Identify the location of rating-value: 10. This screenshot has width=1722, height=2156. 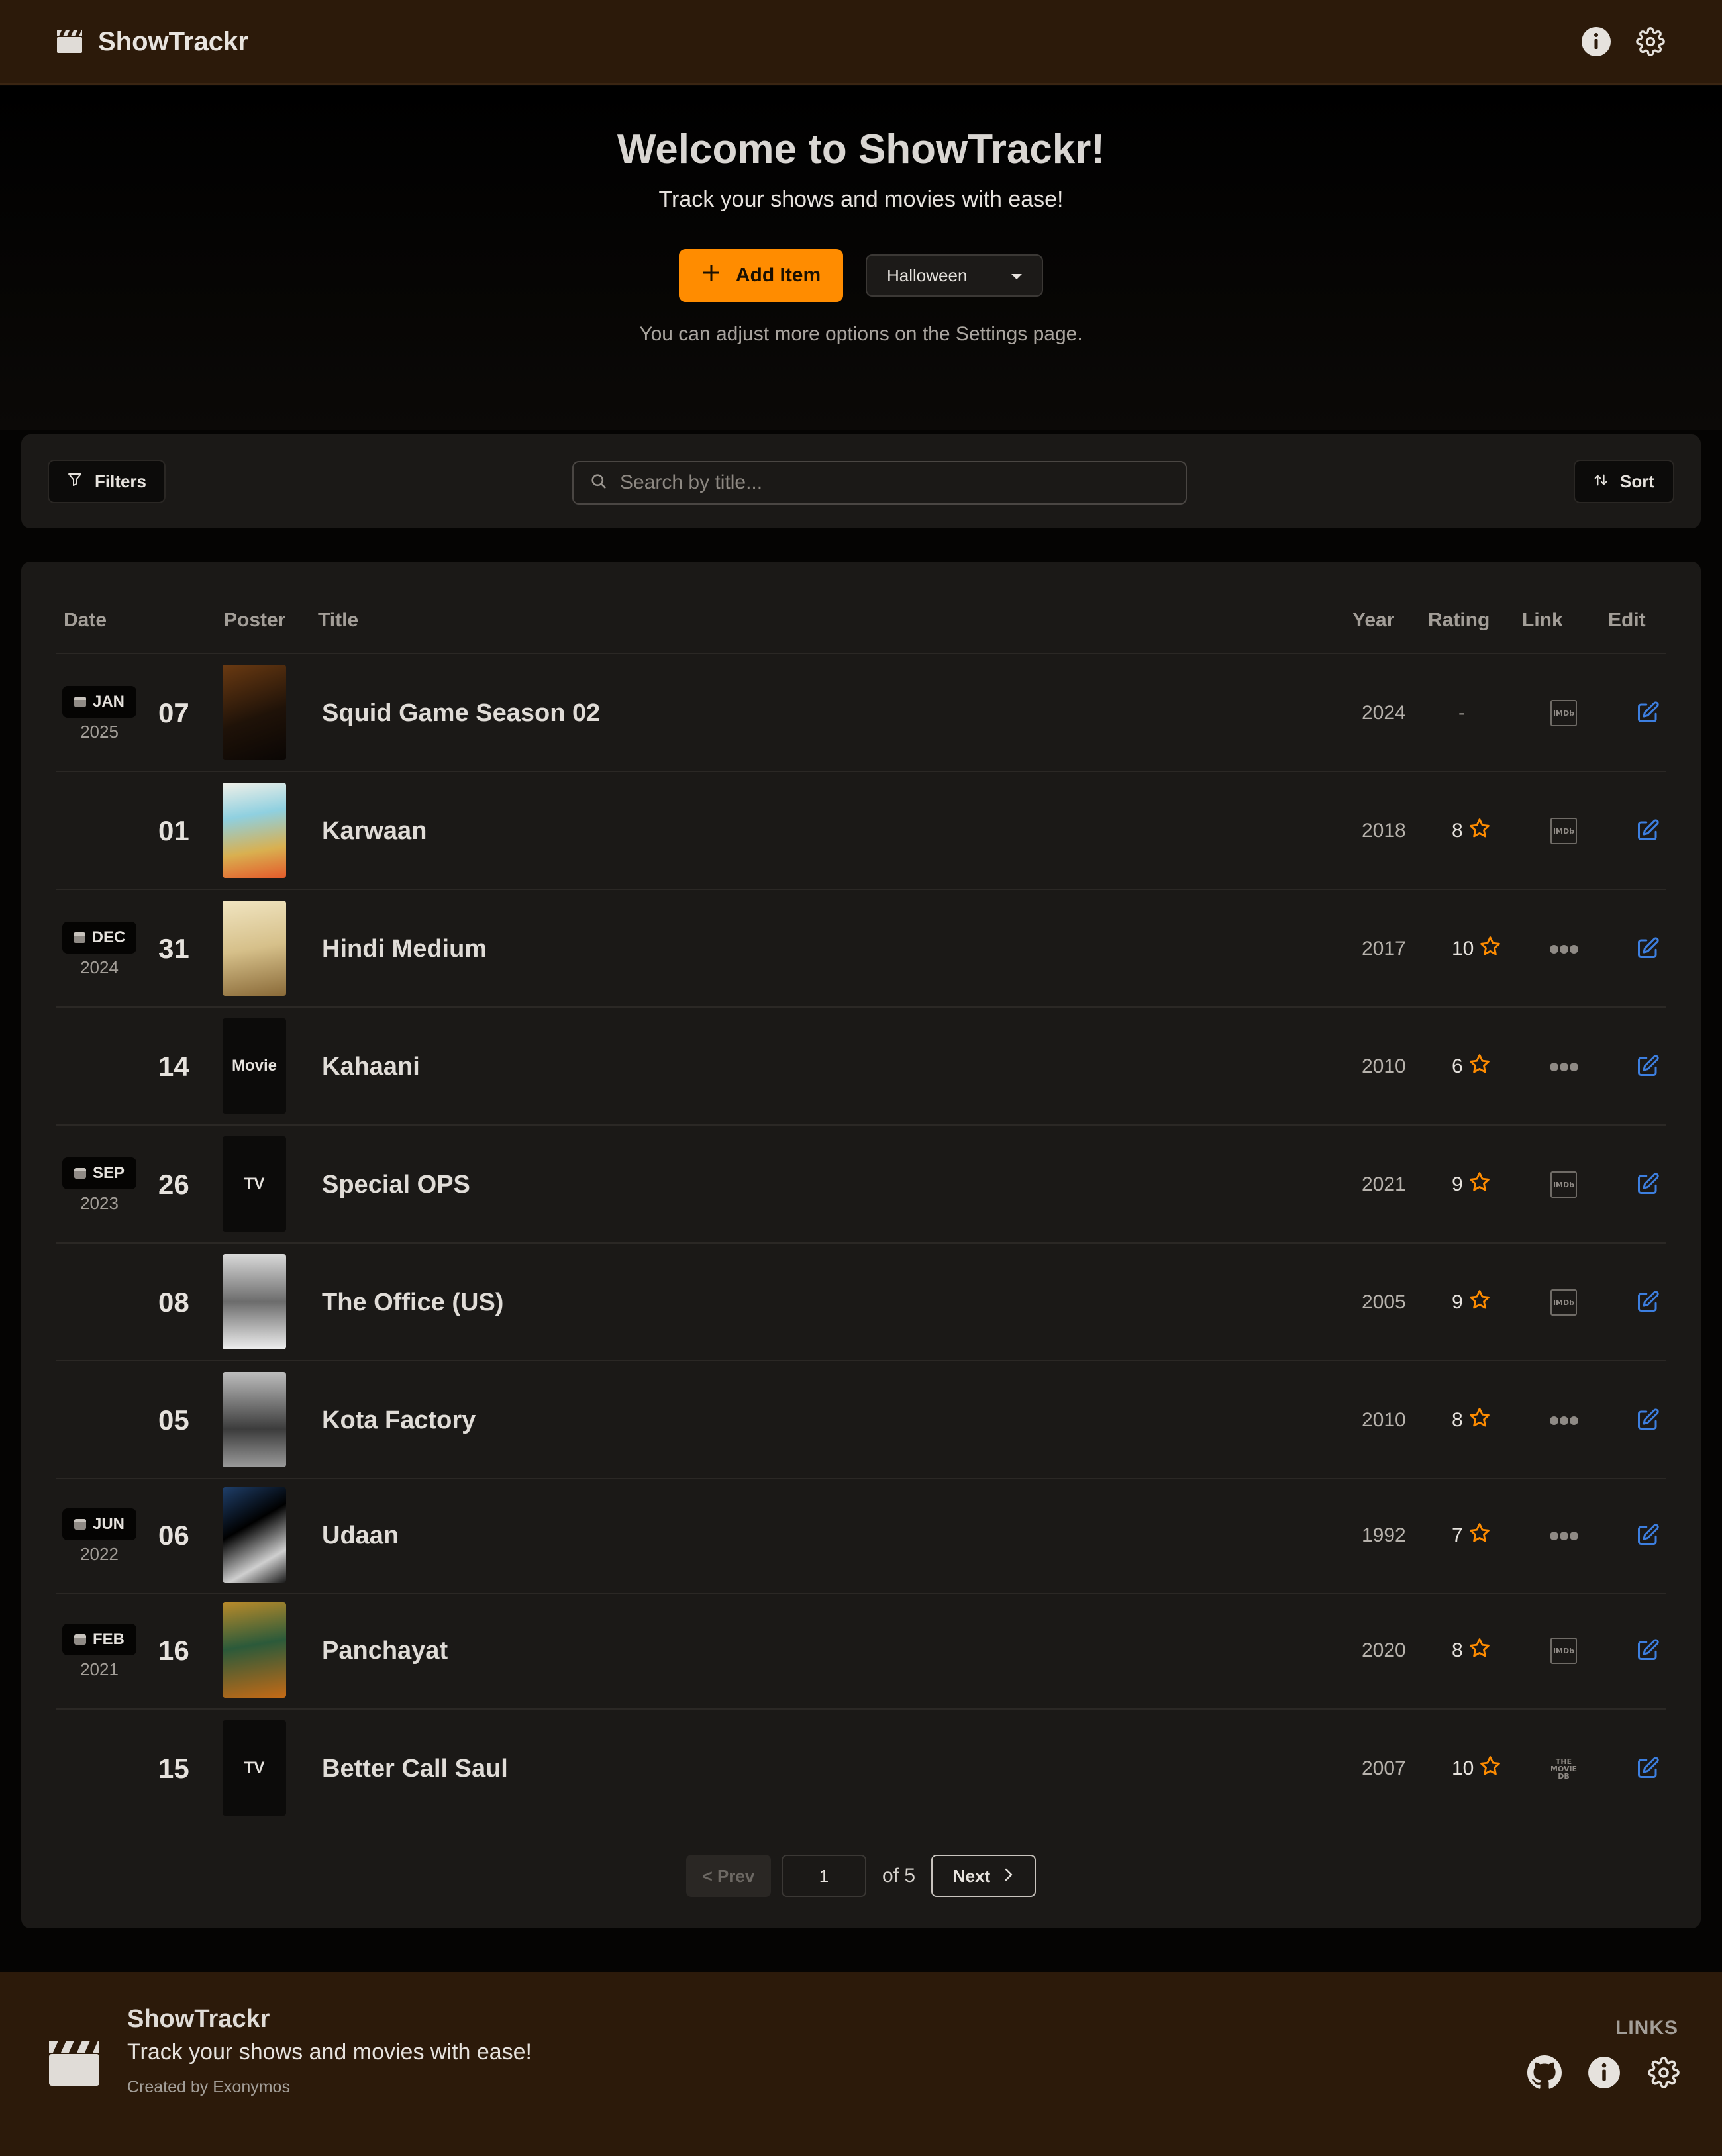
(1463, 948).